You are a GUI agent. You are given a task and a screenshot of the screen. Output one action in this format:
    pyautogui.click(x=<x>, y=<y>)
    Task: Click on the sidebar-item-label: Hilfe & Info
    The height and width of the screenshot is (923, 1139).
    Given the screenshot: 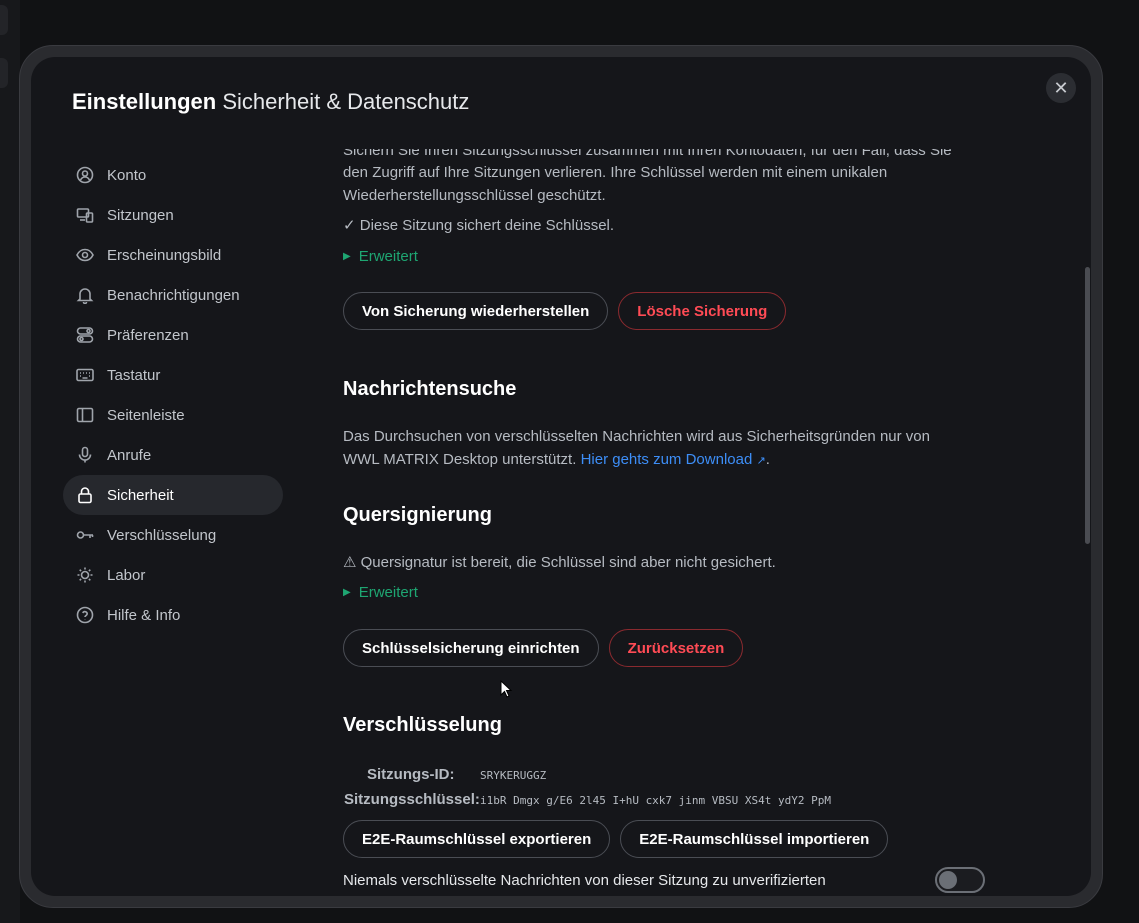 What is the action you would take?
    pyautogui.click(x=144, y=615)
    